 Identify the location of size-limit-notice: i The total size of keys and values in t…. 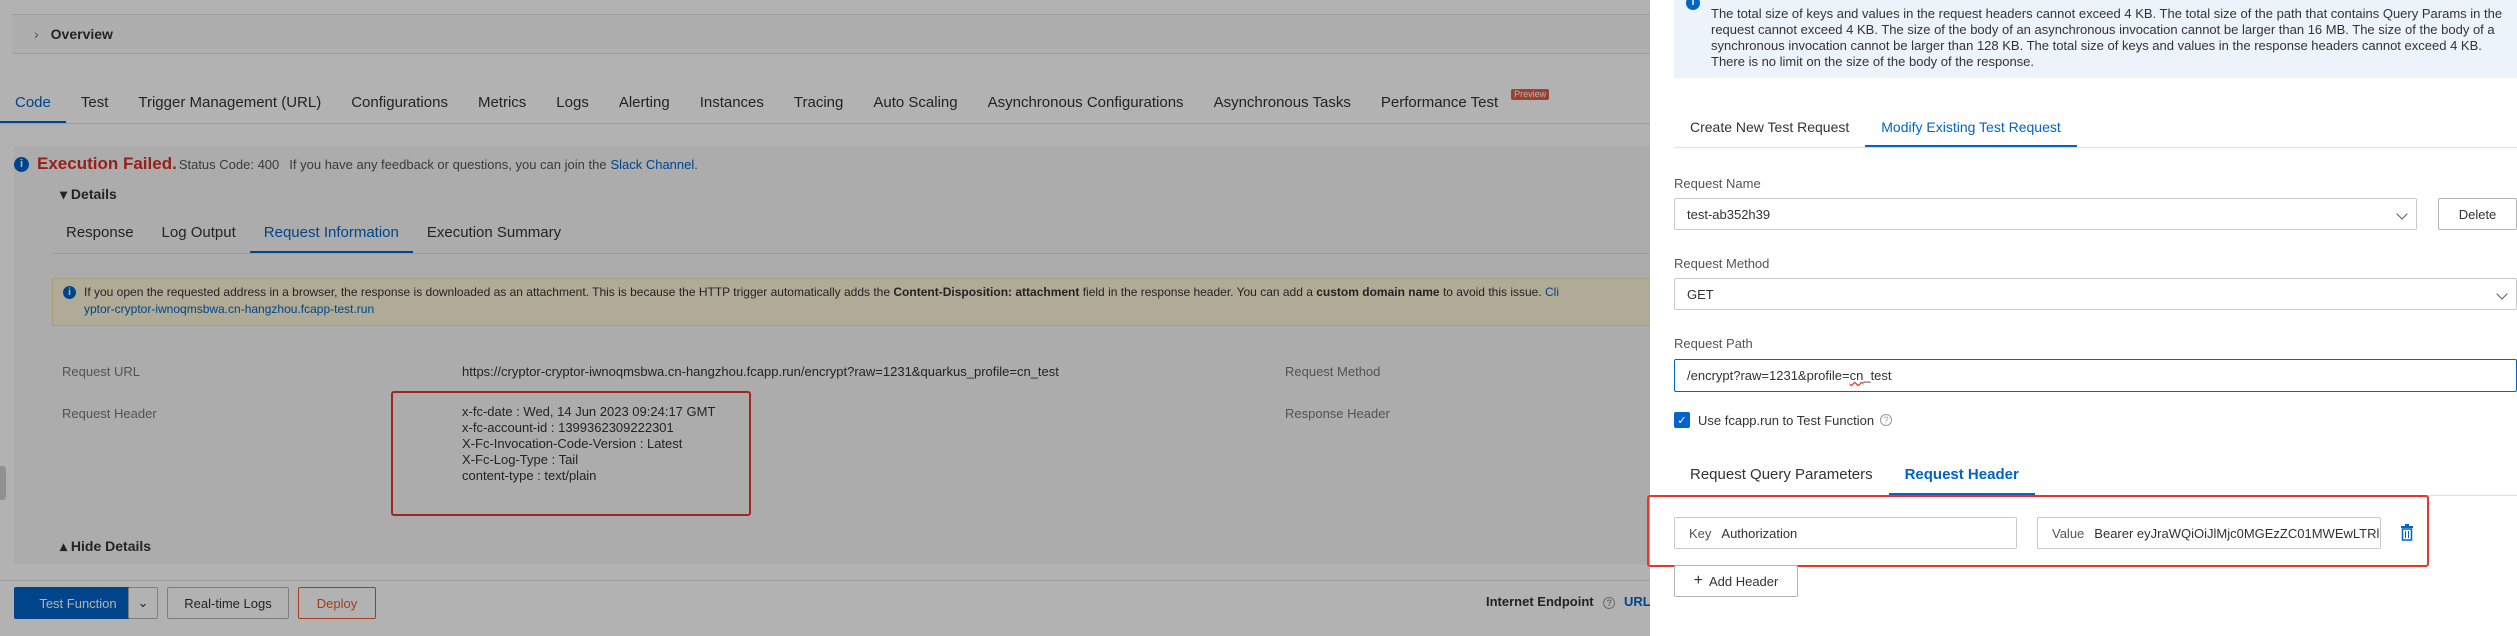
(2095, 39).